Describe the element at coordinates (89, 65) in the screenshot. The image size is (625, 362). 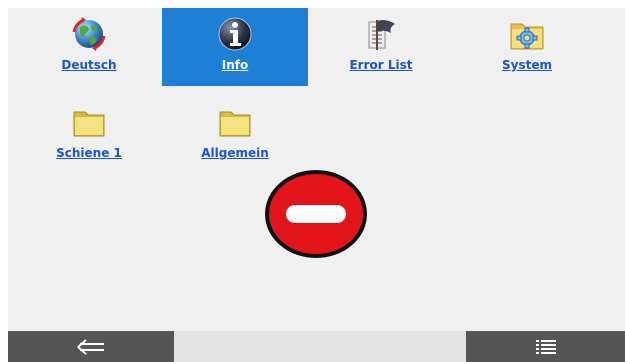
I see `tile-label: Deutsch` at that location.